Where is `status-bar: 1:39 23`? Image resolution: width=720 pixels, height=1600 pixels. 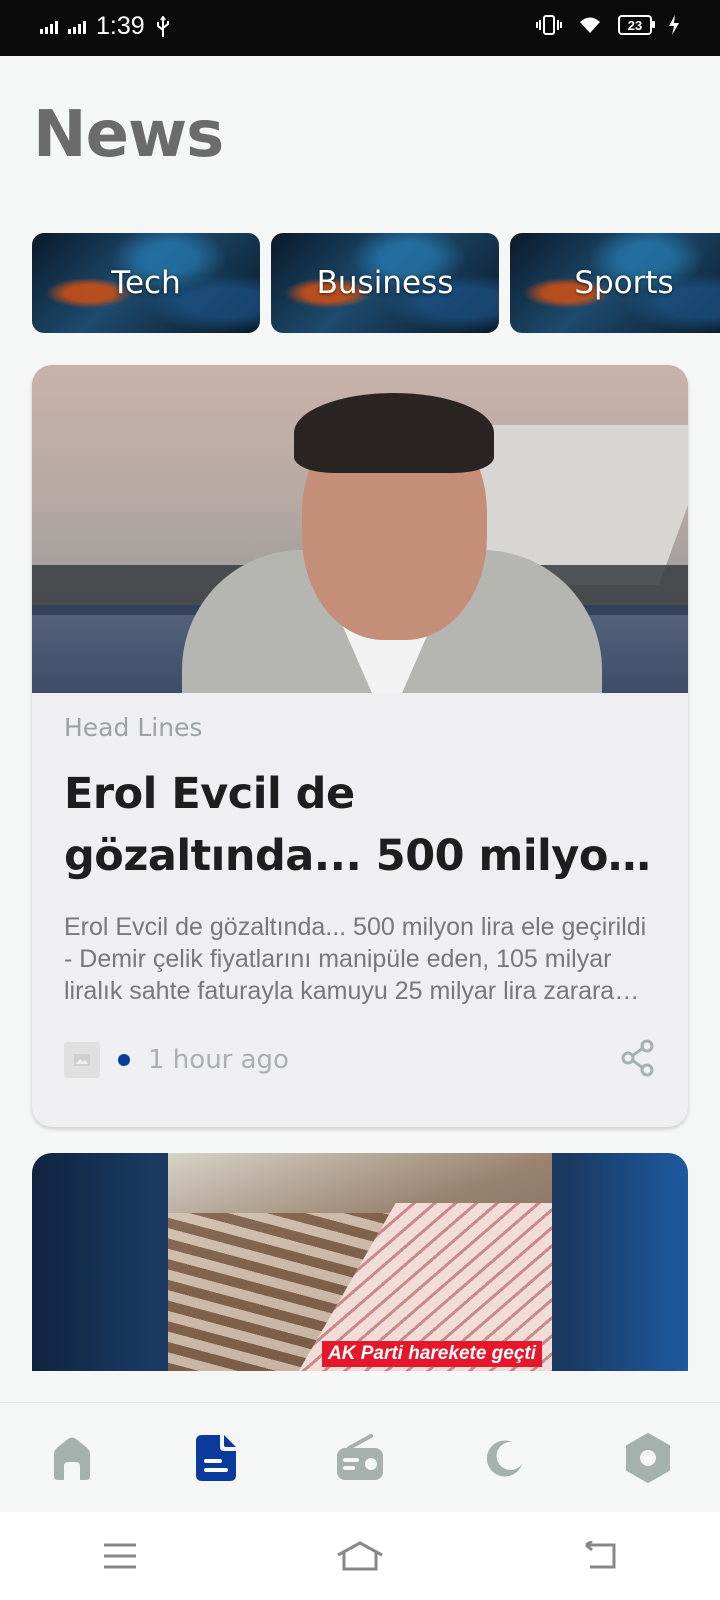 status-bar: 1:39 23 is located at coordinates (360, 28).